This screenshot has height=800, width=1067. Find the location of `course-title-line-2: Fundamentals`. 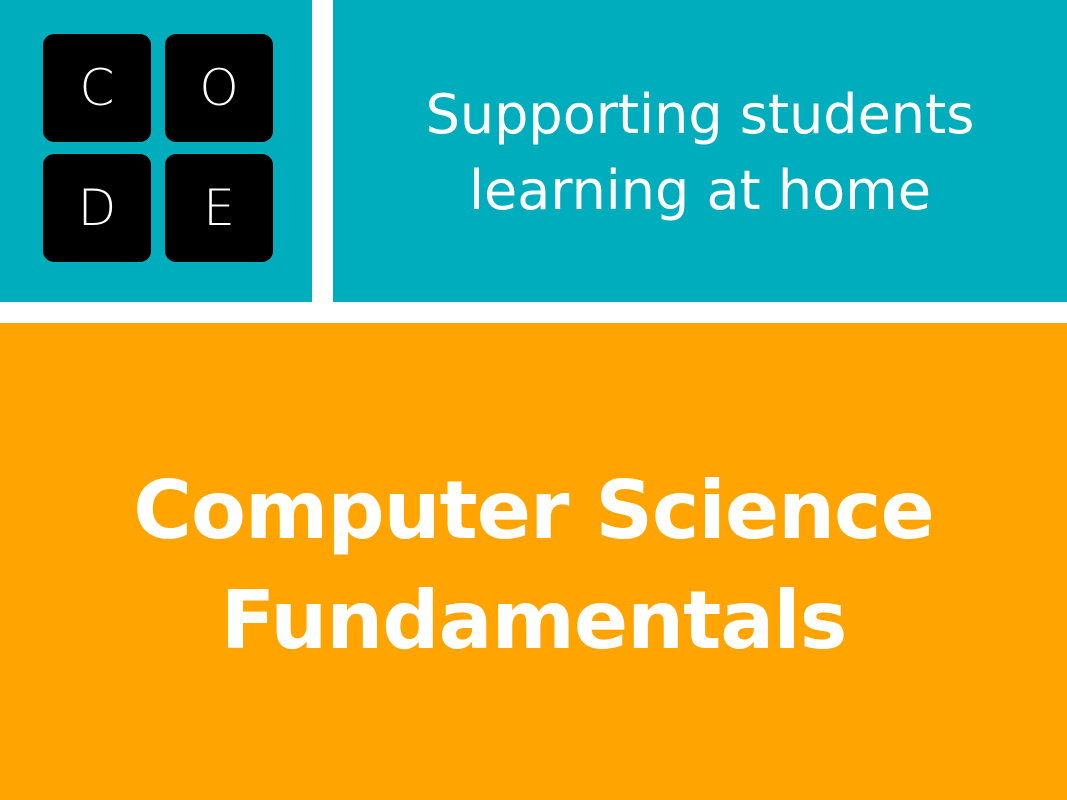

course-title-line-2: Fundamentals is located at coordinates (534, 620).